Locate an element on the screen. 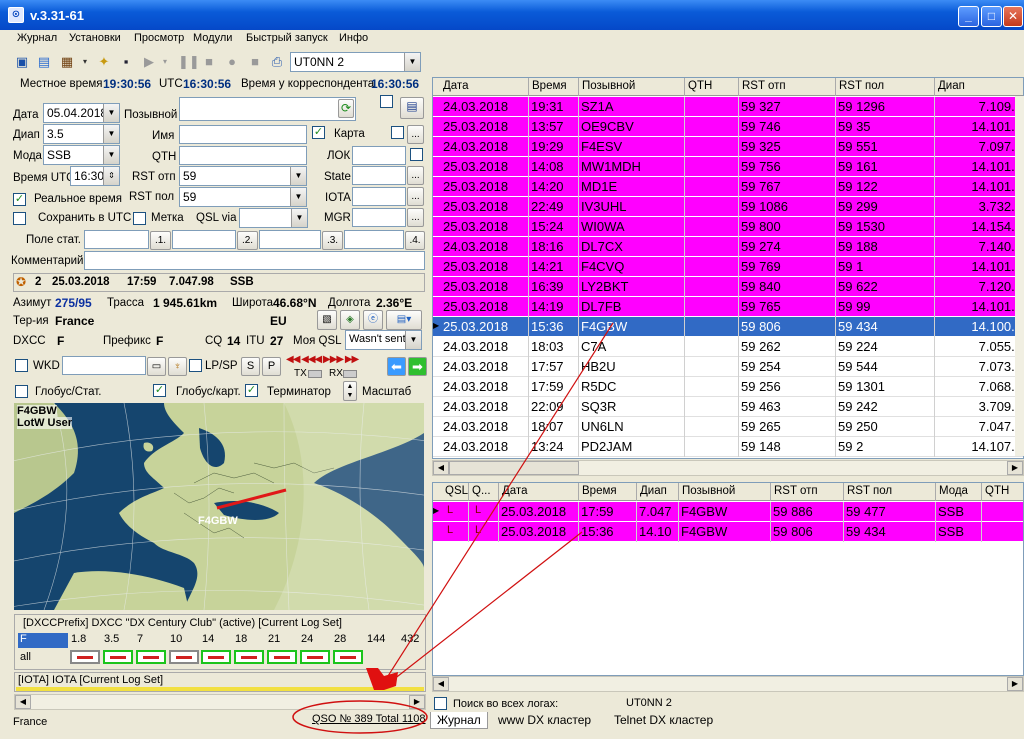 The height and width of the screenshot is (739, 1024). annotation-marker is located at coordinates (382, 679).